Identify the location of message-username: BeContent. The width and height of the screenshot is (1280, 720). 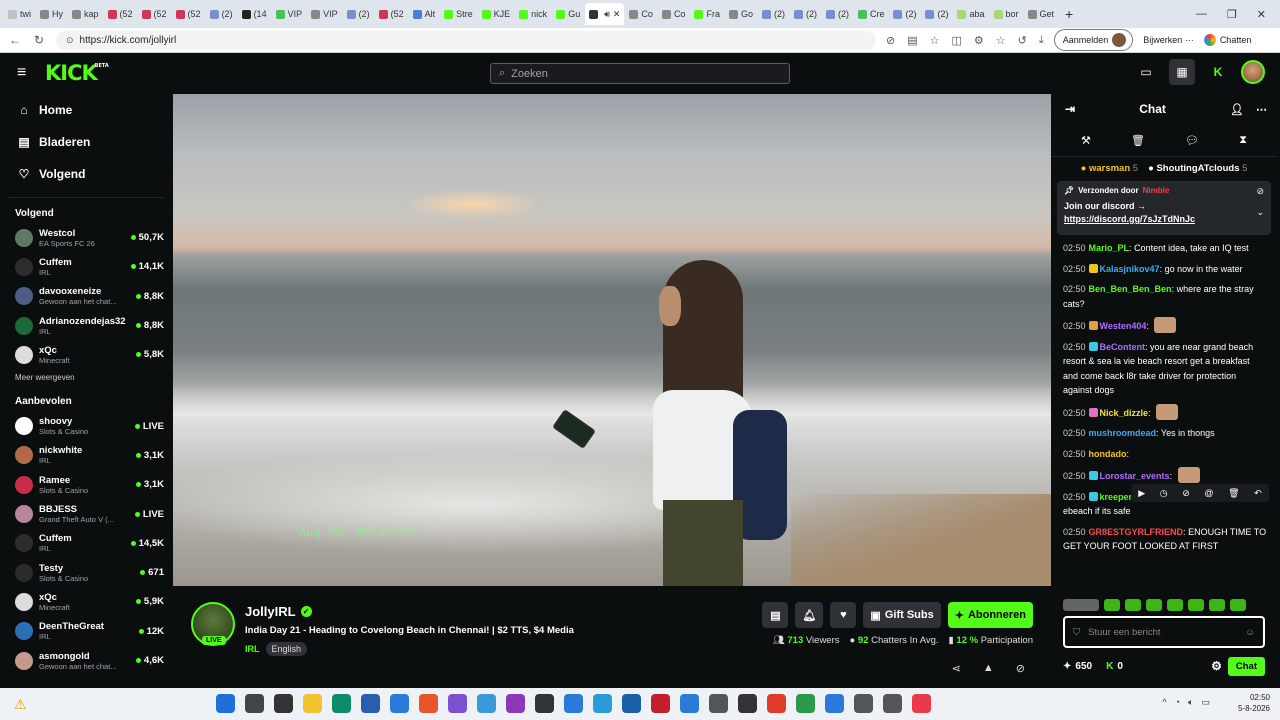
(1123, 347).